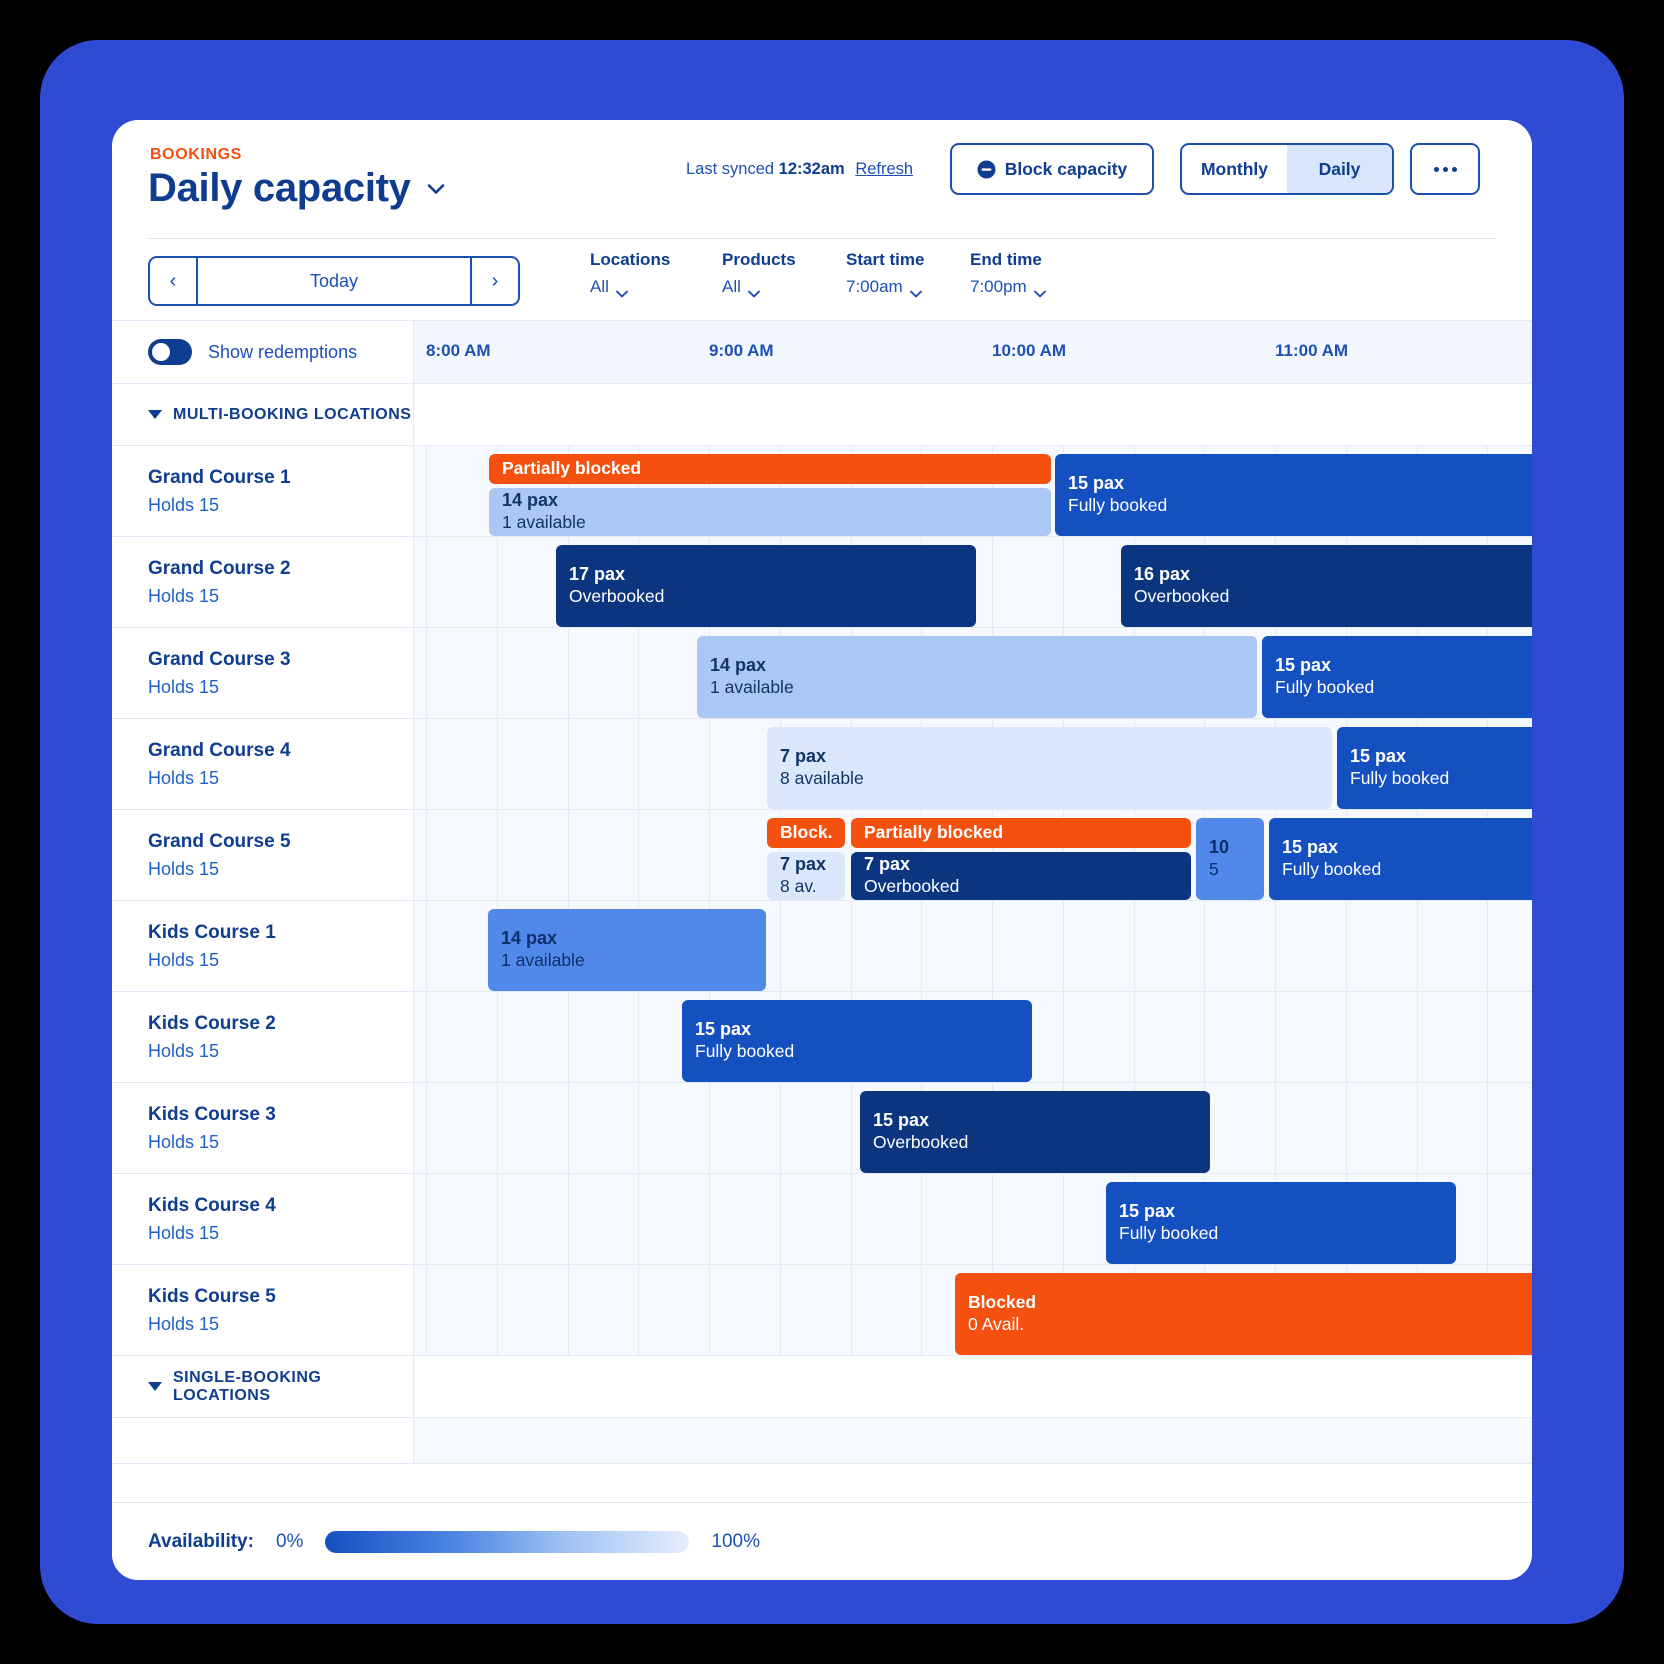 The image size is (1664, 1664). Describe the element at coordinates (247, 1386) in the screenshot. I see `group-label: SINGLE-BOOKING LOCATIONS` at that location.